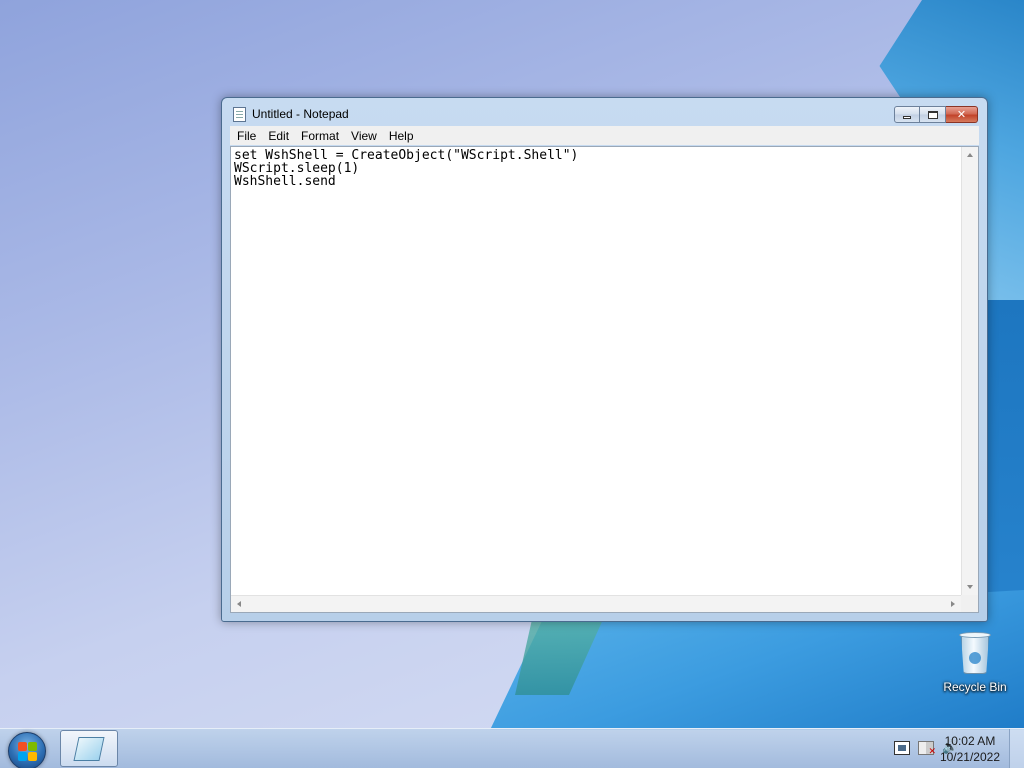 Image resolution: width=1024 pixels, height=768 pixels. I want to click on clock-time: 10:02 AM, so click(970, 741).